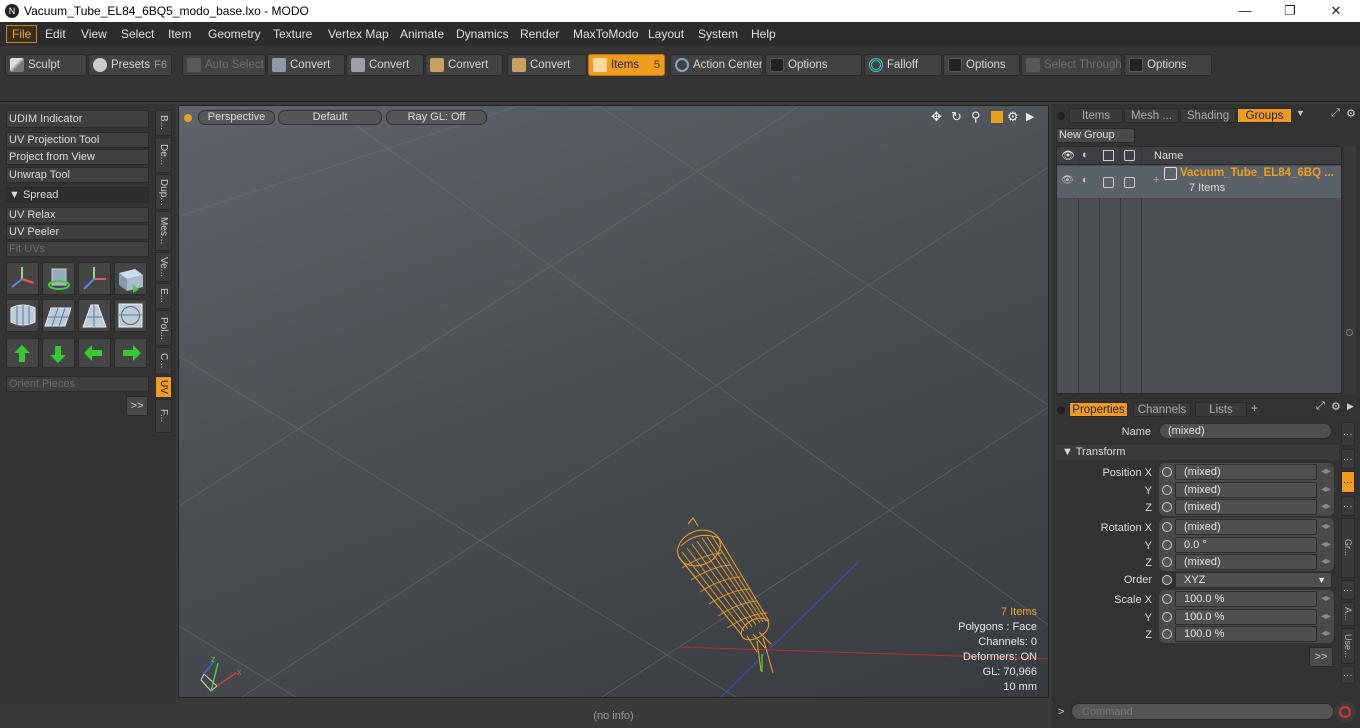 Image resolution: width=1360 pixels, height=728 pixels. What do you see at coordinates (1199, 182) in the screenshot?
I see `group-row: 👁 ◐ + Vacuum_Tube_EL84_6BQ ... 7 Items` at bounding box center [1199, 182].